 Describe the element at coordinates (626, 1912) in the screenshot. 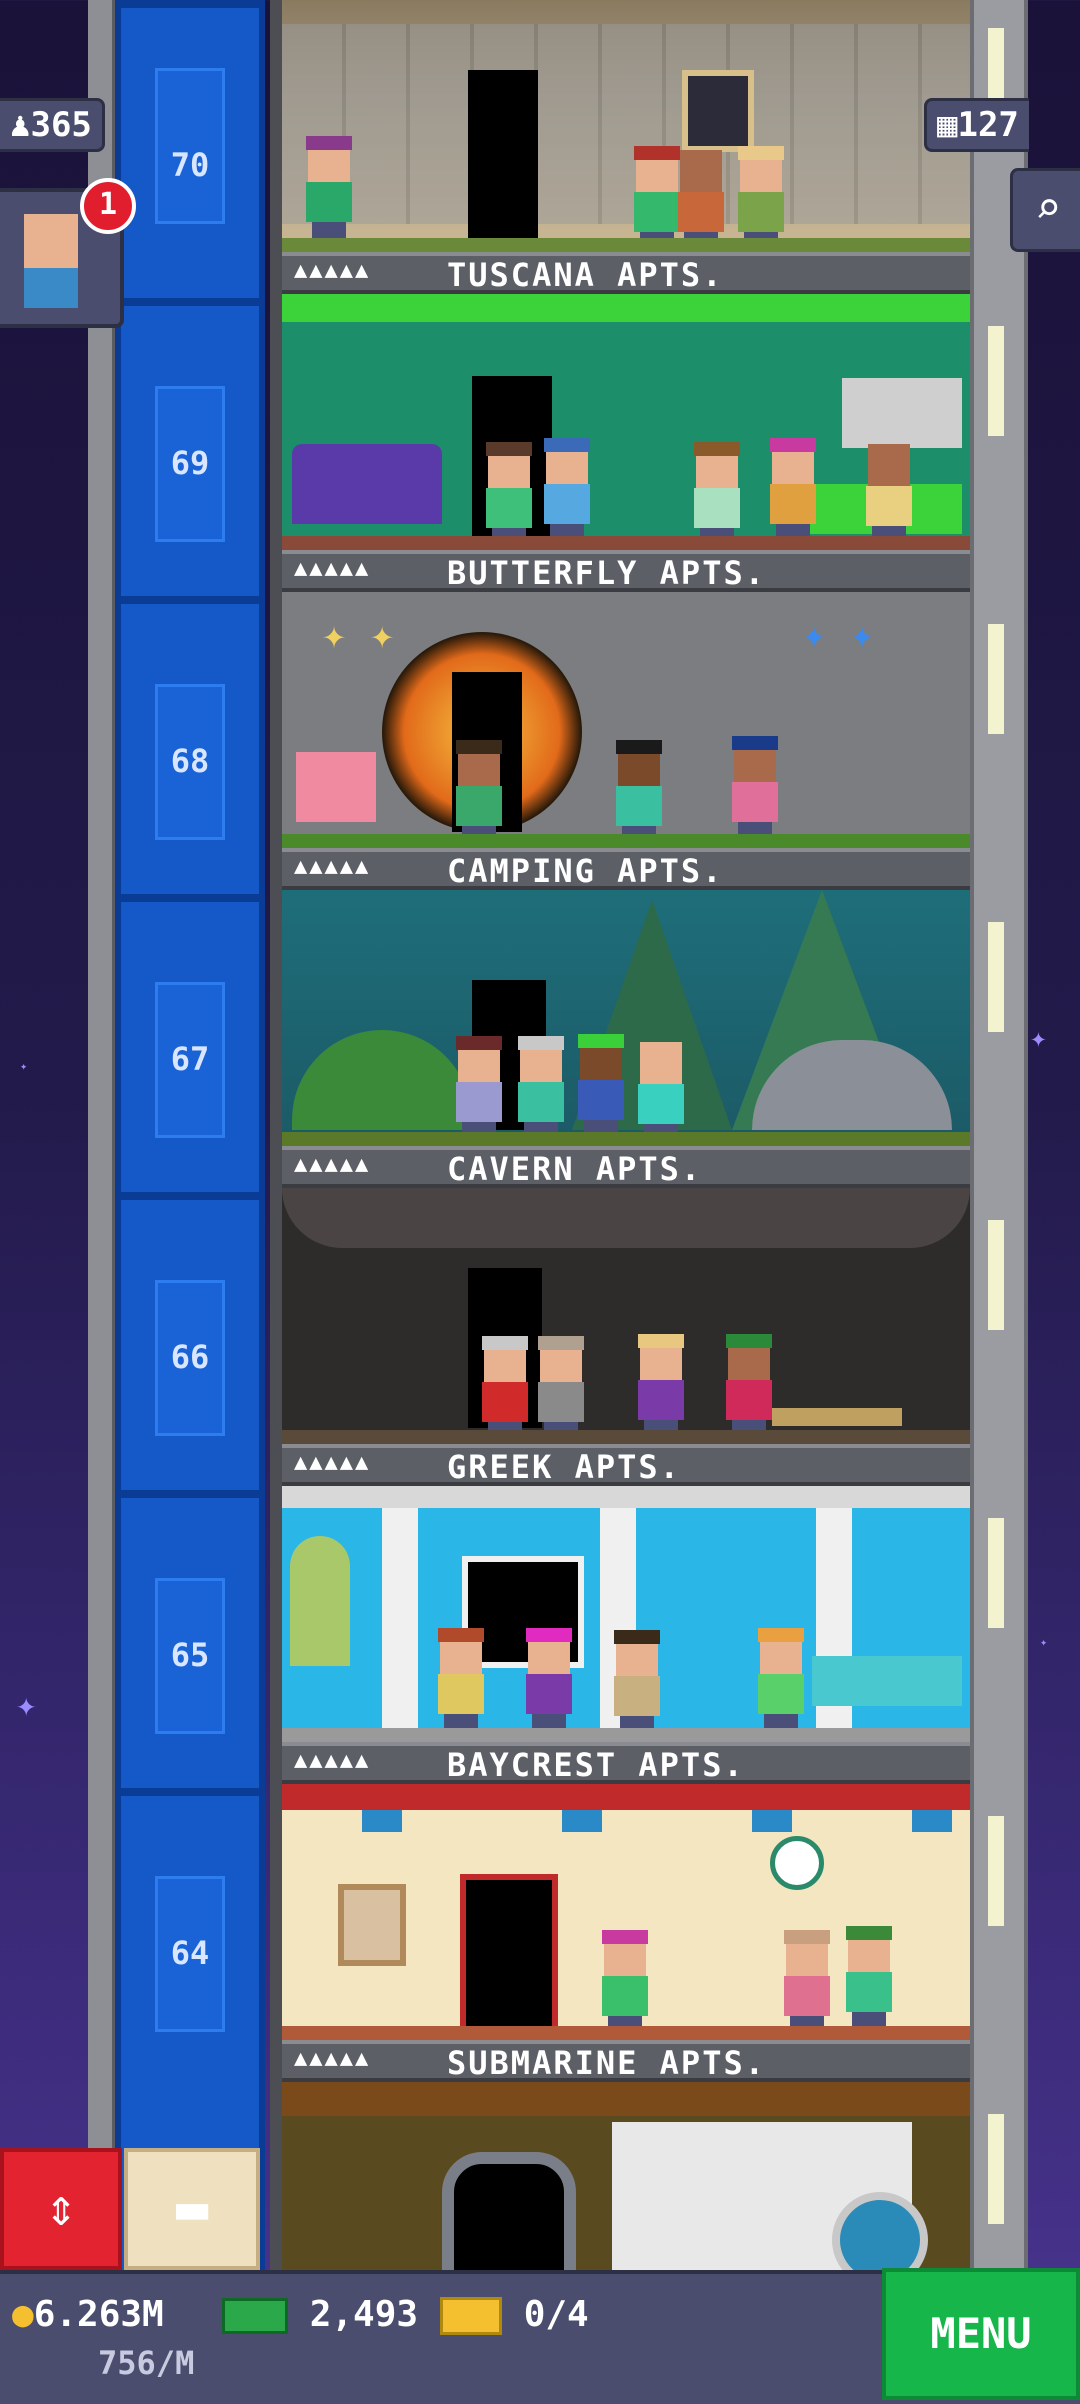

I see `floor-64-room` at that location.